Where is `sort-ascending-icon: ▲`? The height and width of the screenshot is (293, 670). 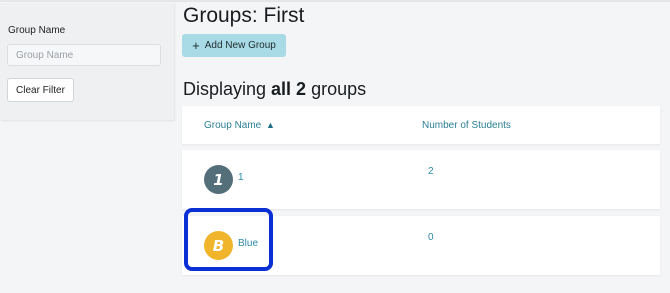 sort-ascending-icon: ▲ is located at coordinates (270, 125).